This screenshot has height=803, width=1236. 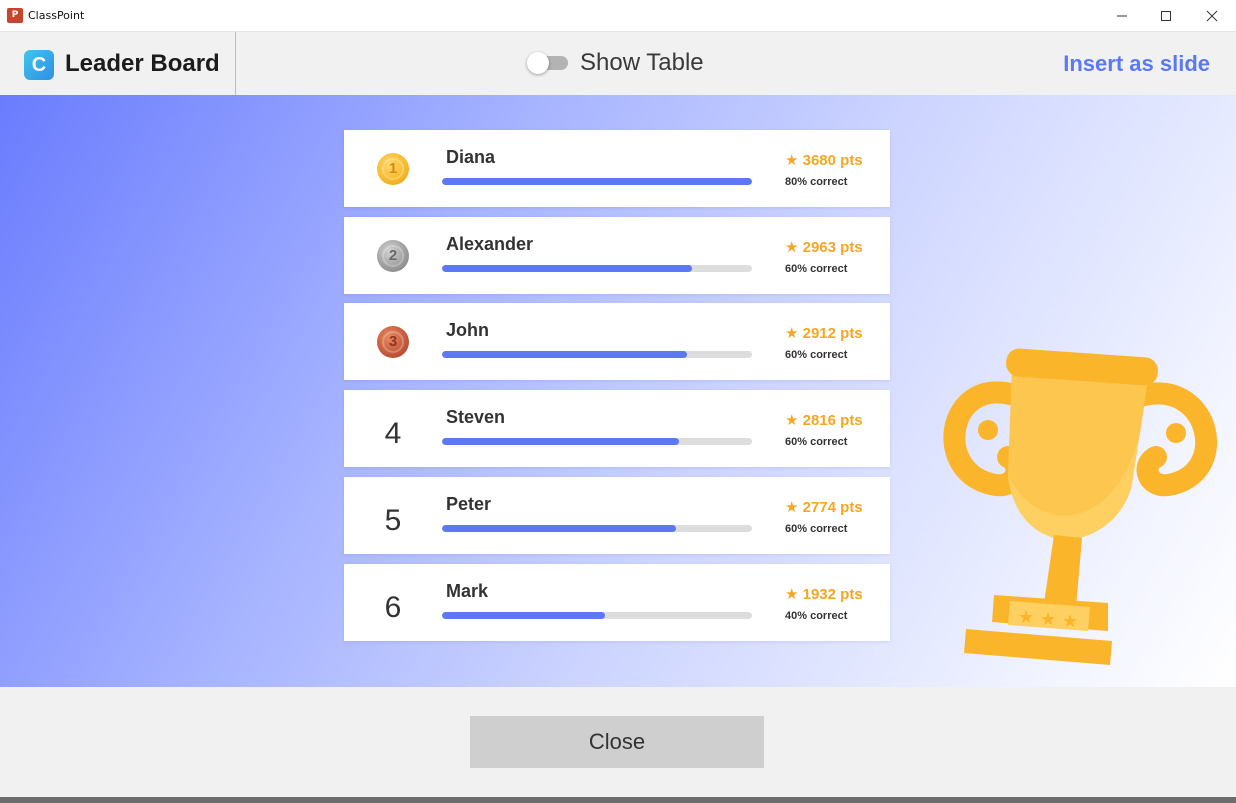 What do you see at coordinates (142, 63) in the screenshot?
I see `page-title: Leader Board` at bounding box center [142, 63].